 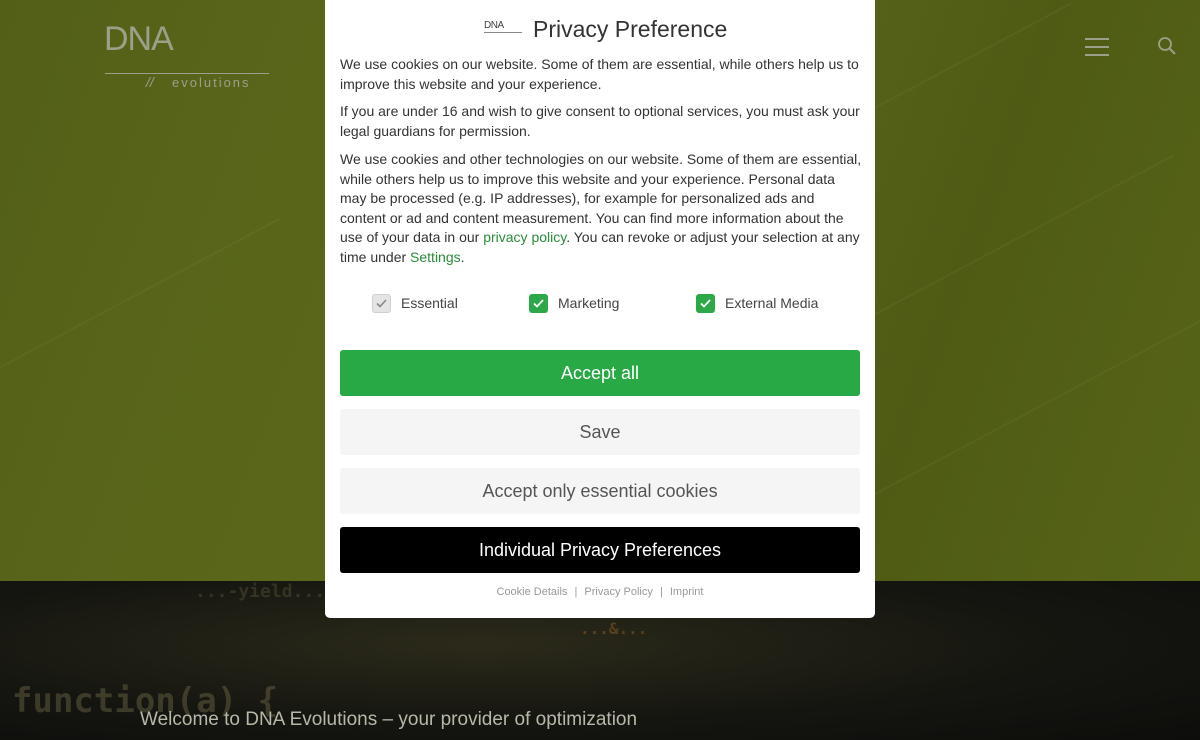 What do you see at coordinates (462, 256) in the screenshot?
I see `details-text: .` at bounding box center [462, 256].